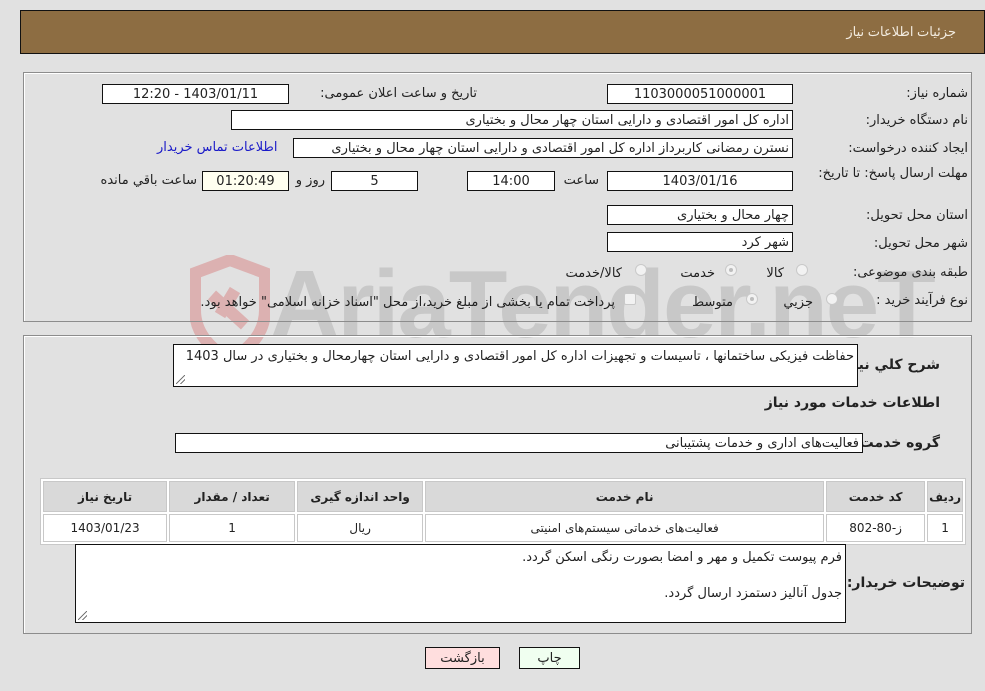 This screenshot has height=691, width=985. Describe the element at coordinates (232, 528) in the screenshot. I see `cell-quantity: 1` at that location.